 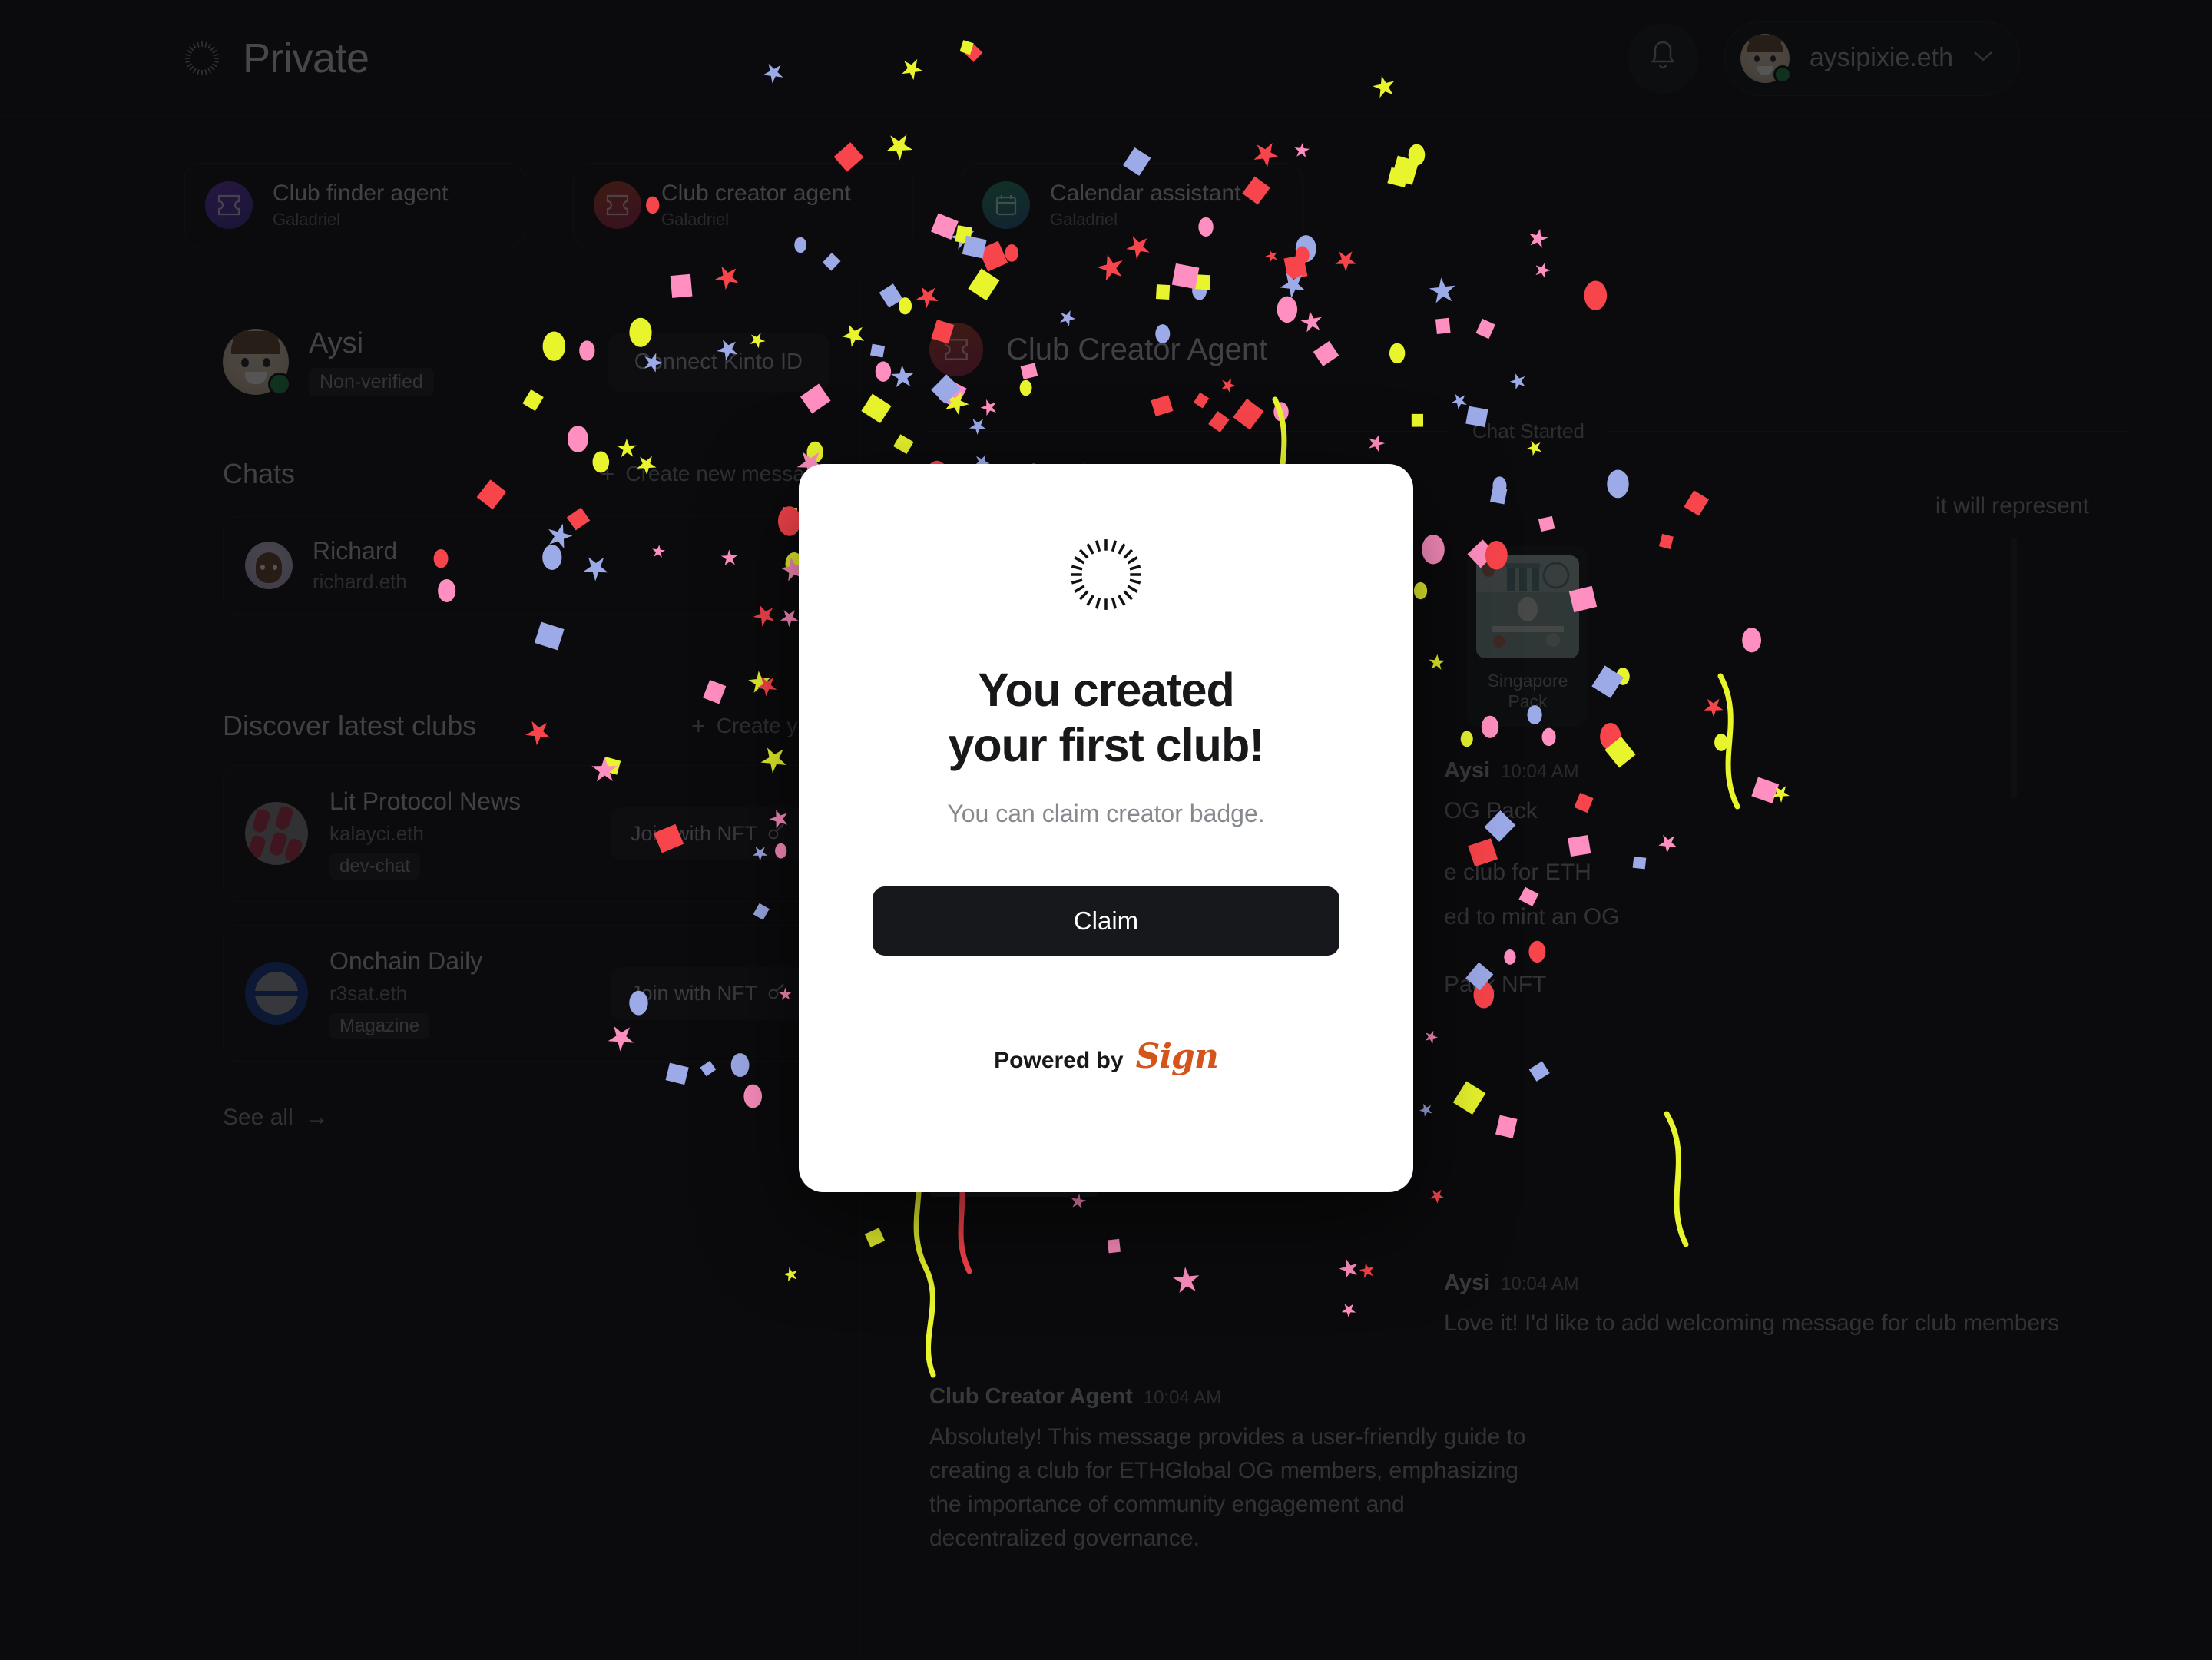 I want to click on create-new-message-label: Create new message, so click(x=727, y=473).